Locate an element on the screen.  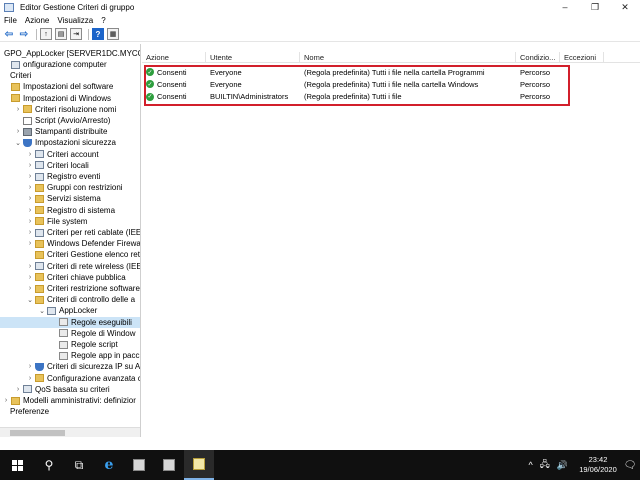
tree-item: Regole app in pacc is located at coordinates (70, 355).